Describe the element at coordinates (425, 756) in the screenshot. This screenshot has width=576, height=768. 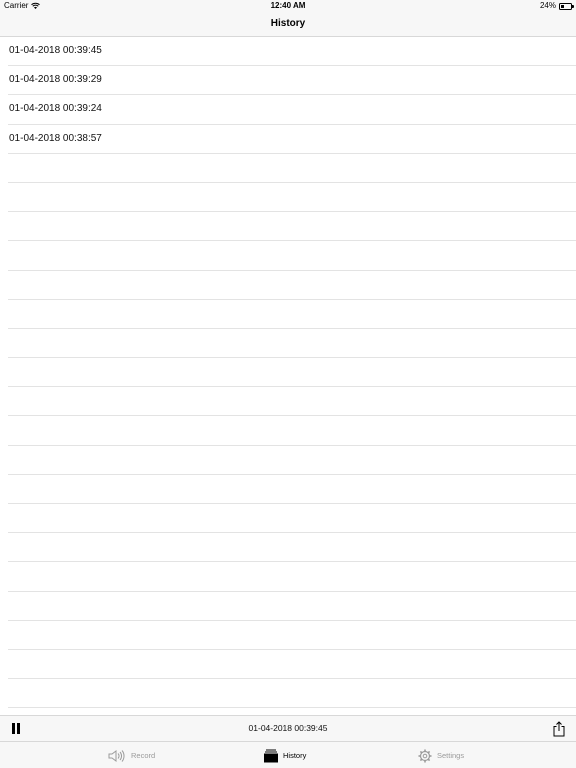
I see `gear-icon` at that location.